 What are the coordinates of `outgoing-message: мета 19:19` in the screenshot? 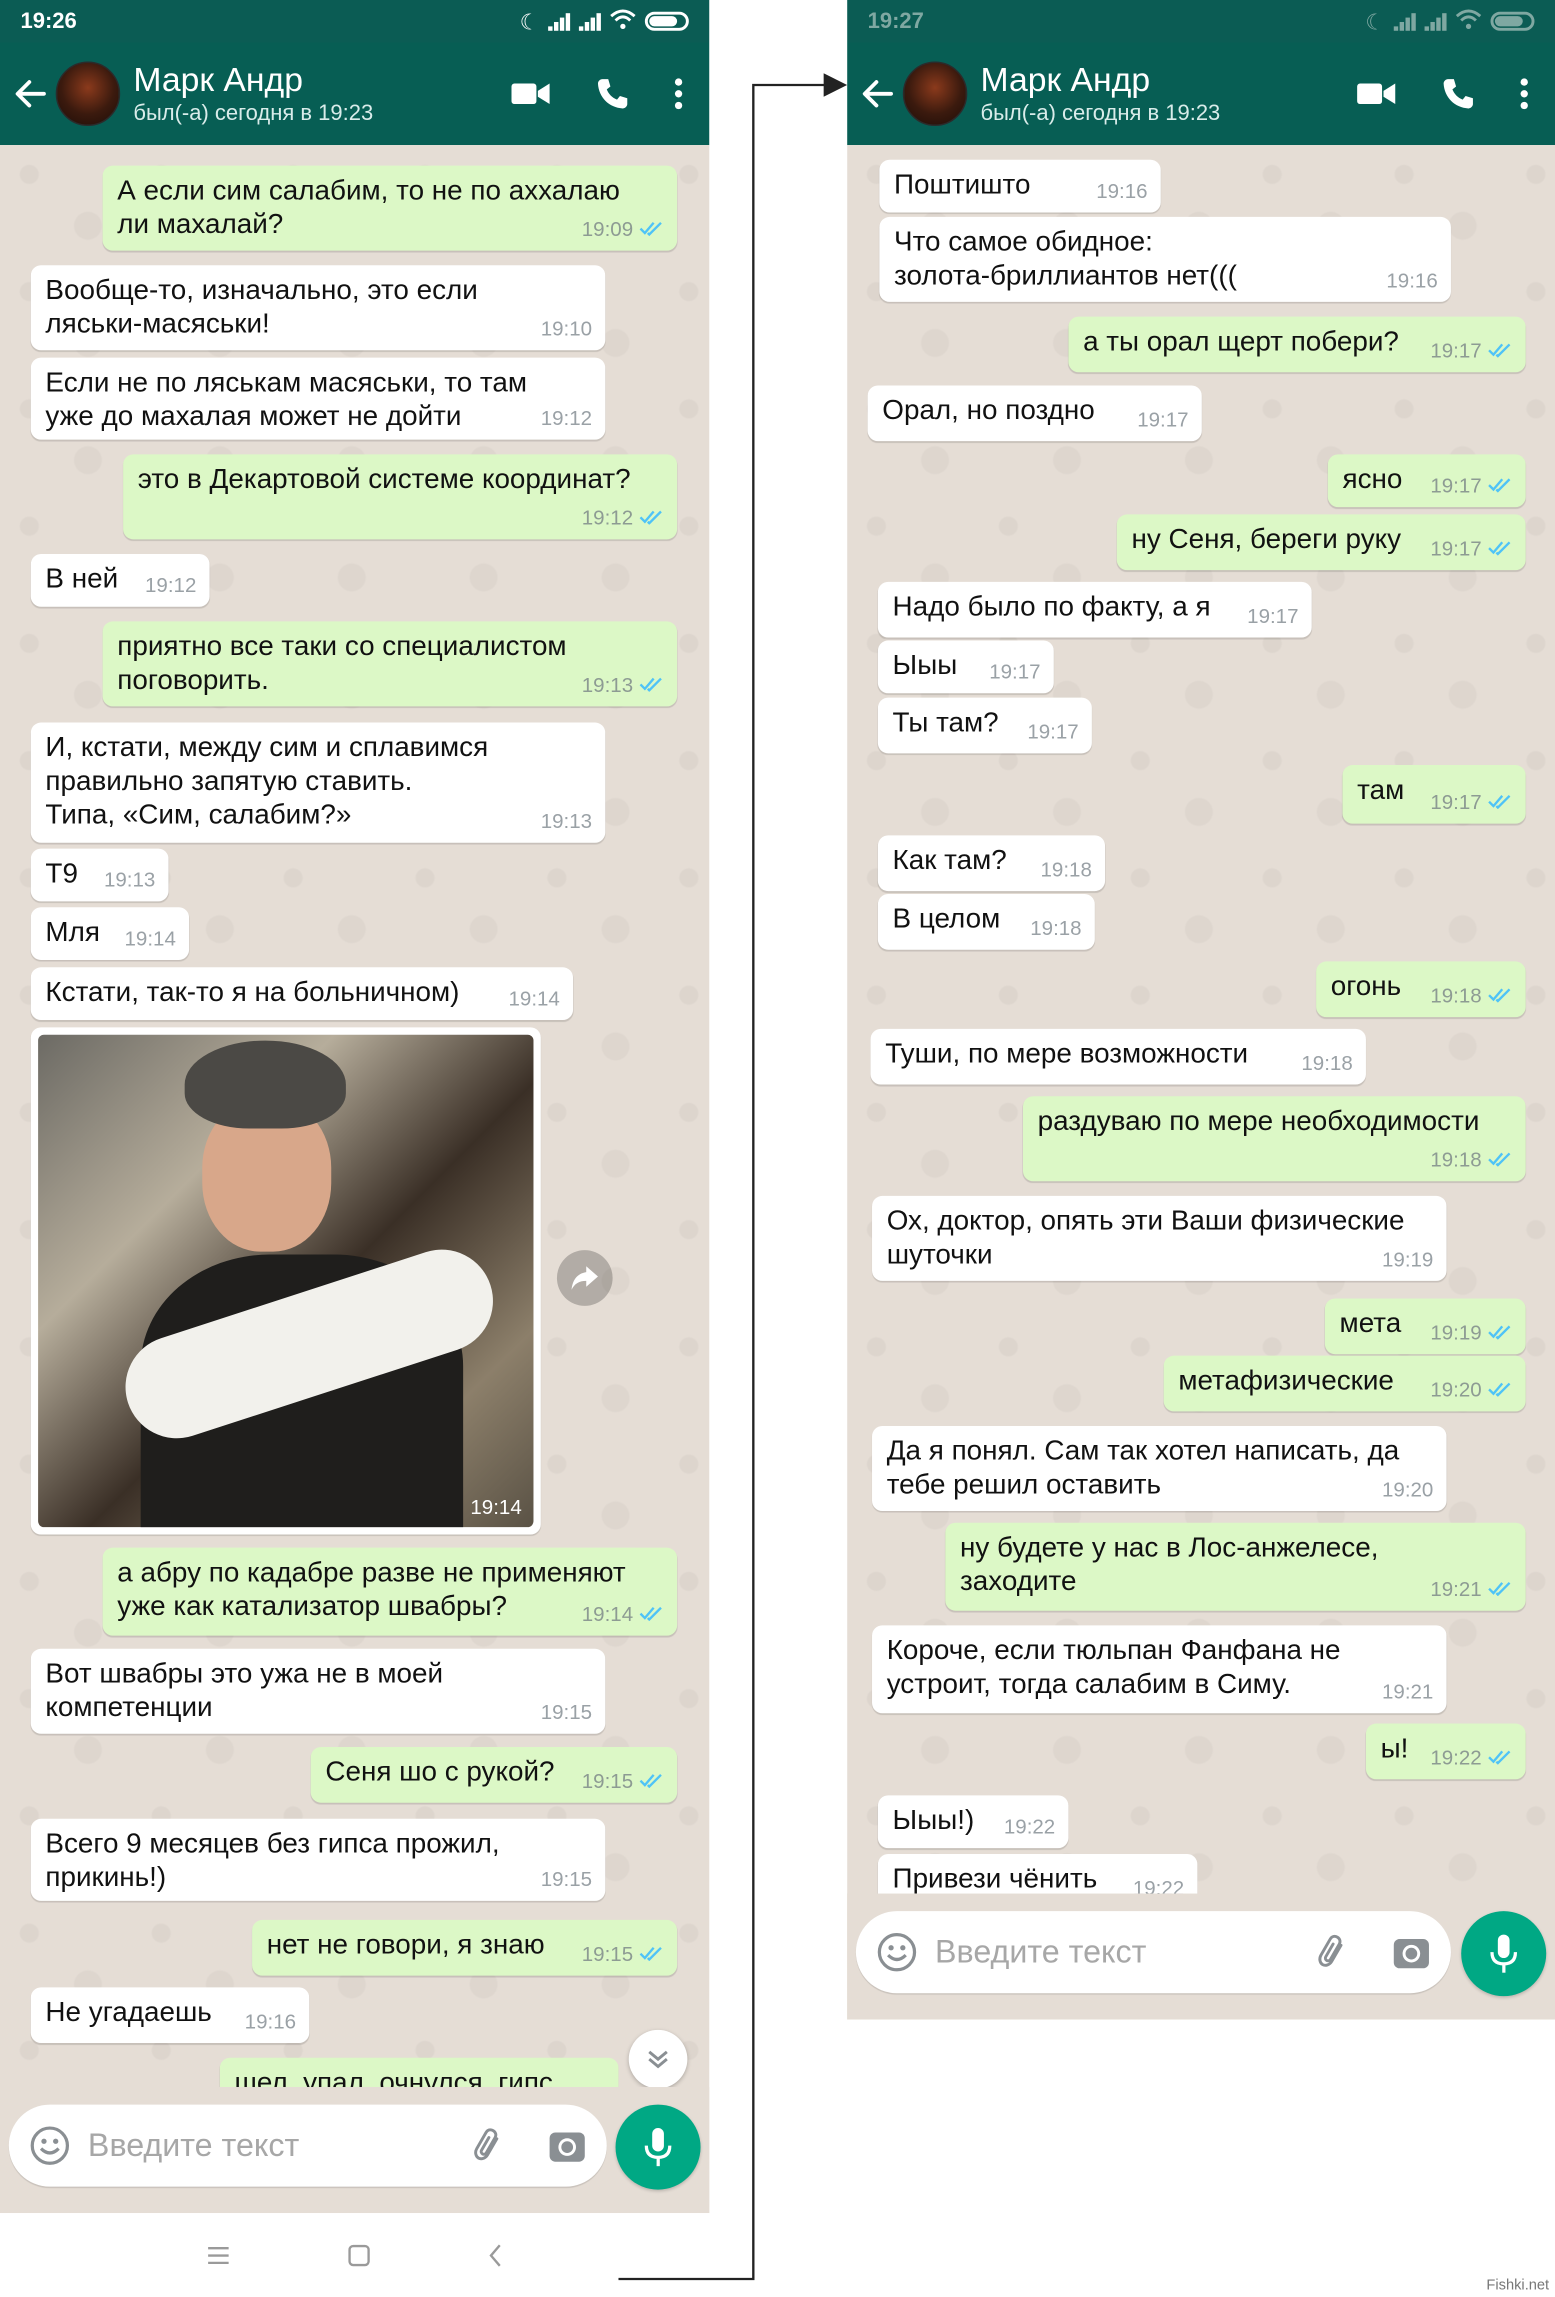 It's located at (1425, 1326).